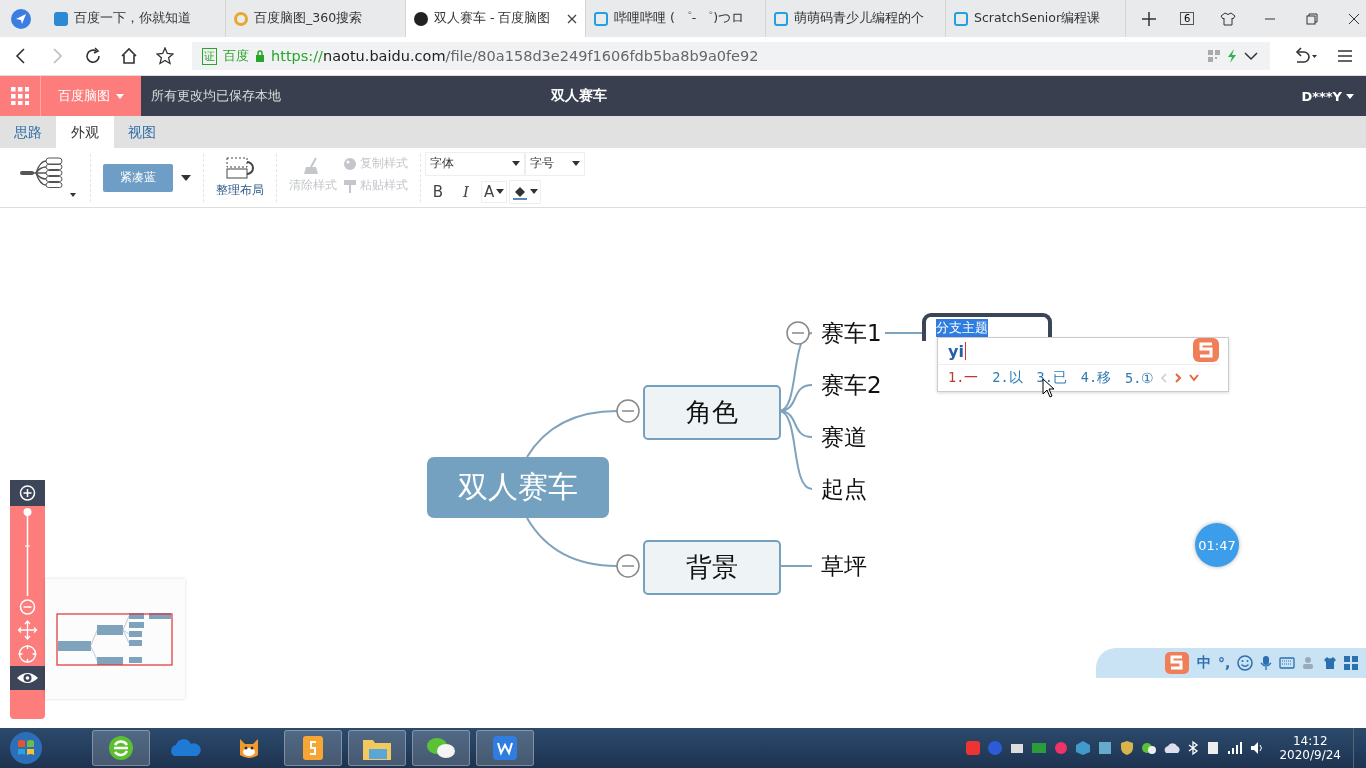 The height and width of the screenshot is (768, 1366). What do you see at coordinates (21, 18) in the screenshot?
I see `browser-logo-icon` at bounding box center [21, 18].